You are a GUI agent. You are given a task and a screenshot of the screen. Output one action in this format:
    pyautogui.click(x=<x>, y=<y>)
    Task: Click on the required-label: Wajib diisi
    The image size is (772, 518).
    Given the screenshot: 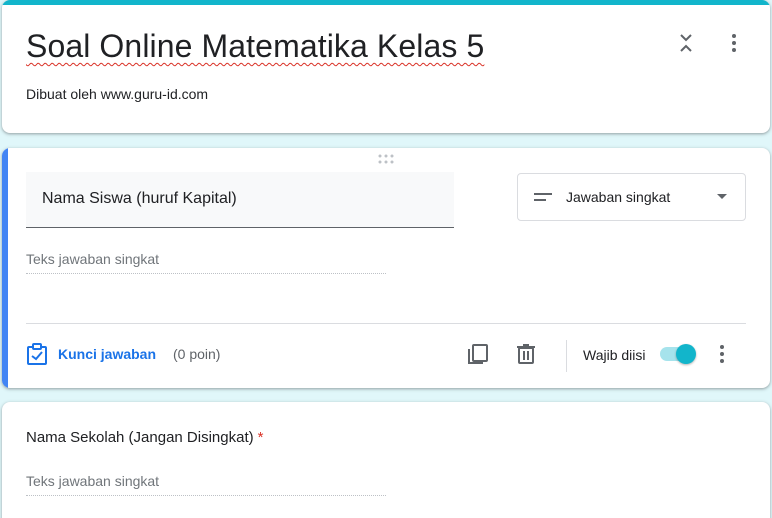 What is the action you would take?
    pyautogui.click(x=614, y=355)
    